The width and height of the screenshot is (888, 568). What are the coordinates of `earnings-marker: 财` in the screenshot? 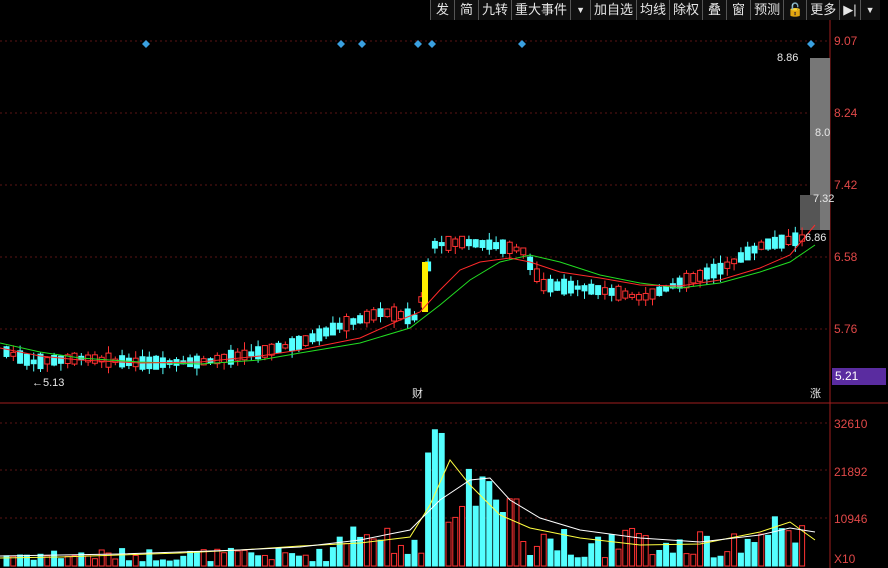 It's located at (417, 393).